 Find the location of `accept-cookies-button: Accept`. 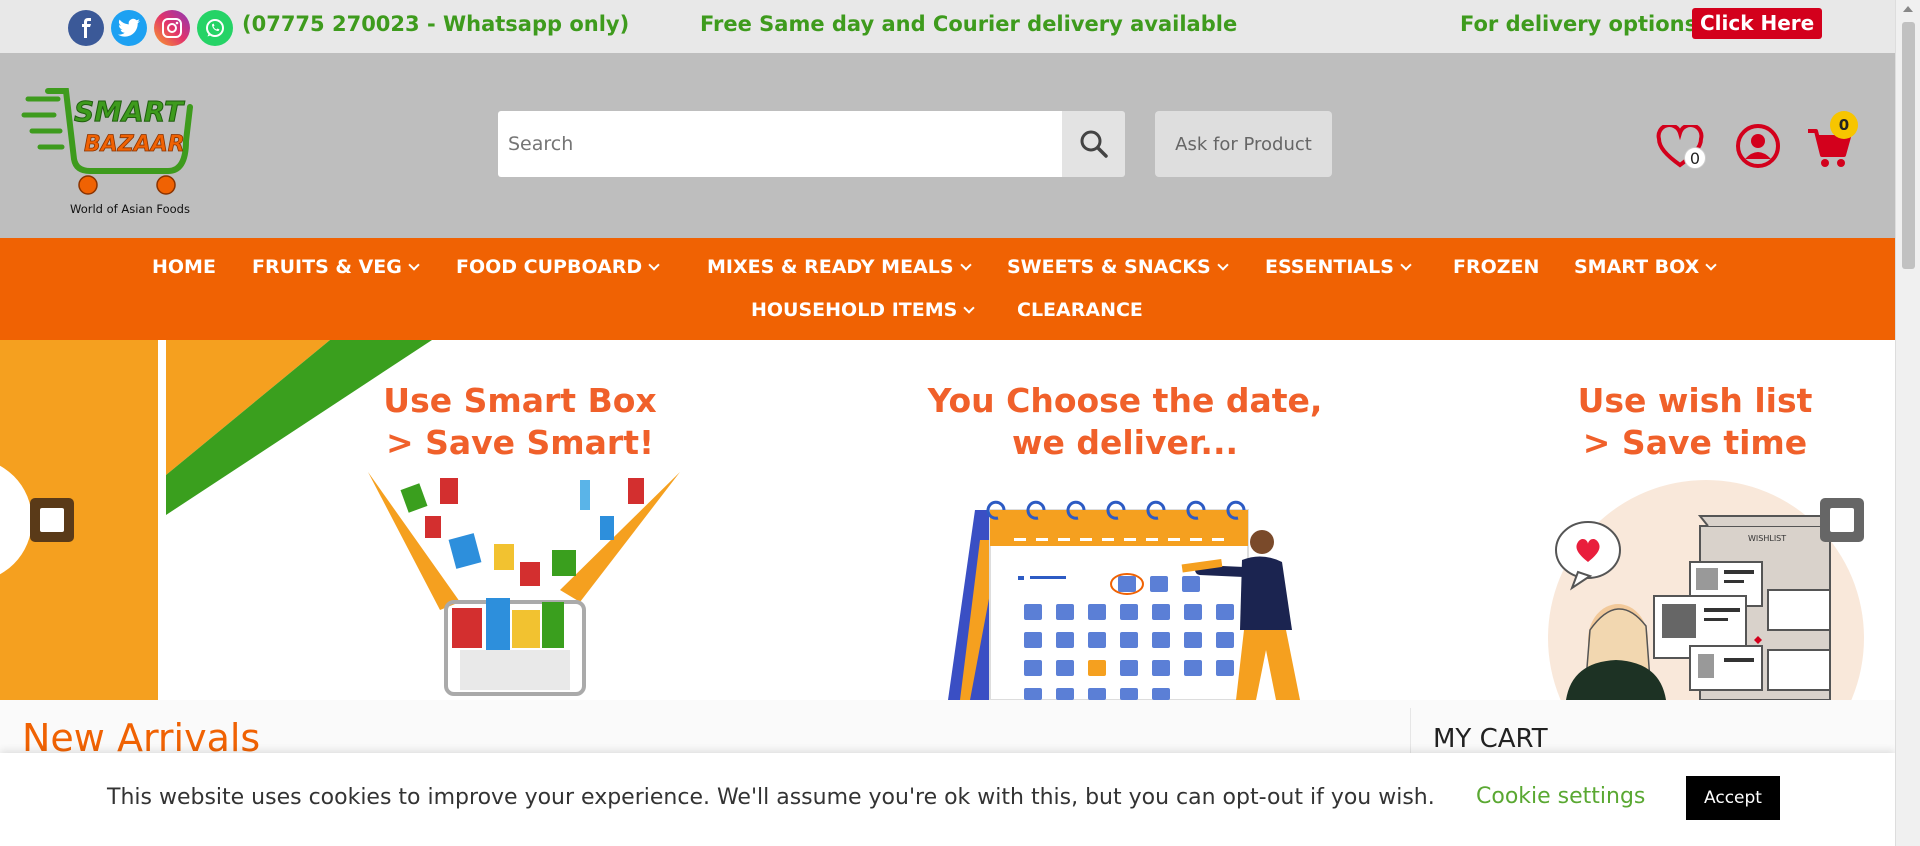

accept-cookies-button: Accept is located at coordinates (1733, 798).